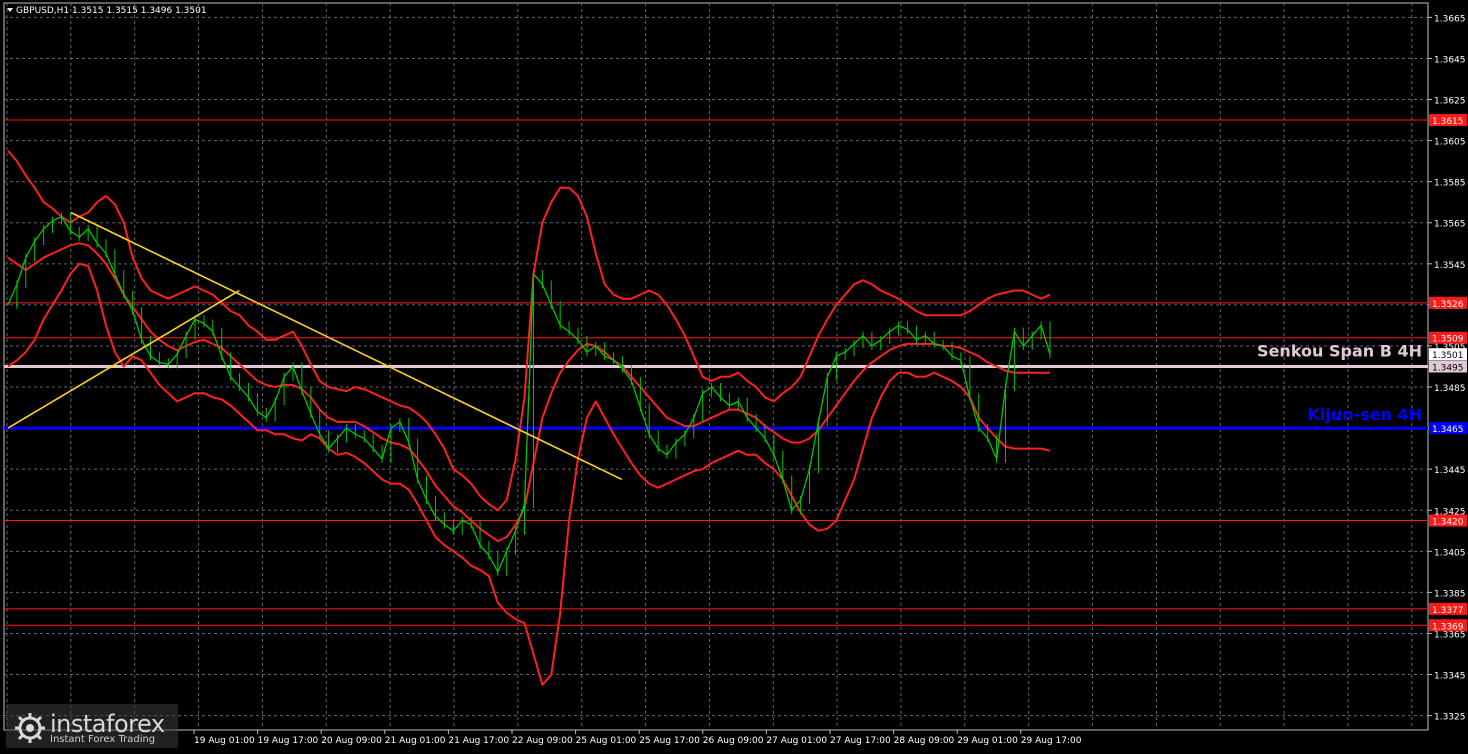 This screenshot has width=1468, height=754. What do you see at coordinates (1051, 741) in the screenshot?
I see `x-tick-label: 29 Aug 17:00` at bounding box center [1051, 741].